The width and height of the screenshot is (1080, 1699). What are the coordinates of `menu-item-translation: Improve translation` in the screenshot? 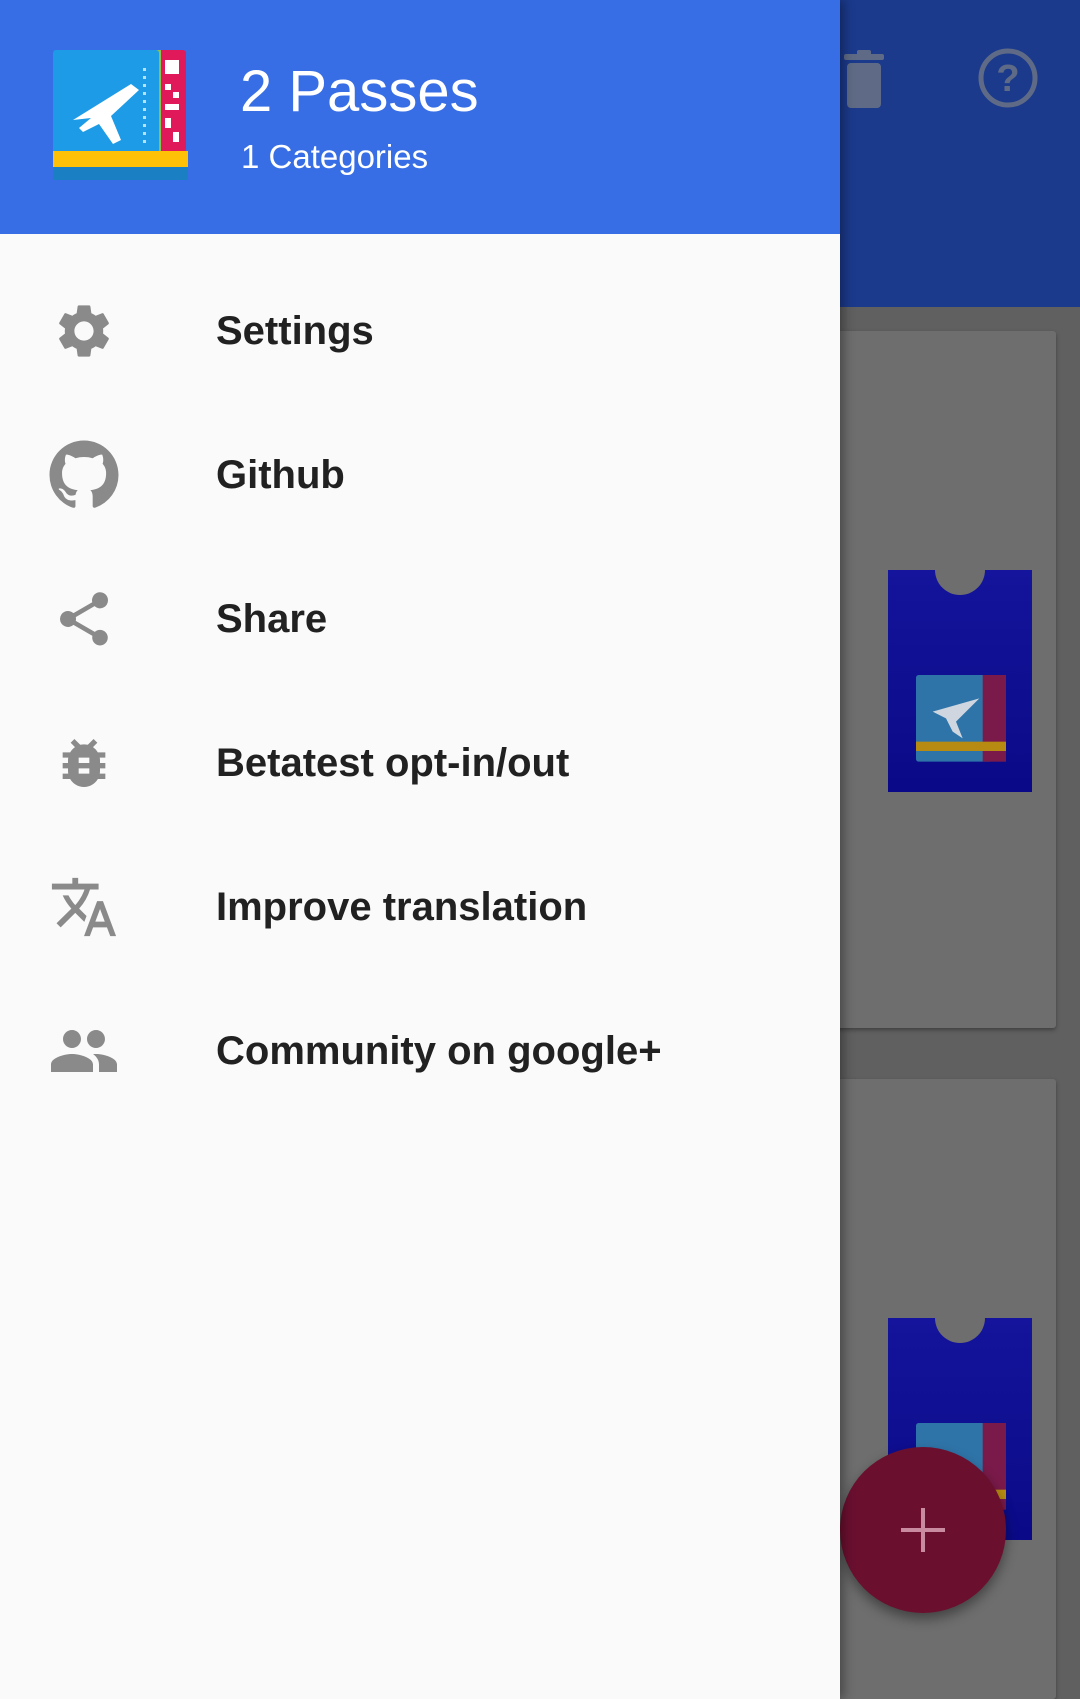 It's located at (420, 907).